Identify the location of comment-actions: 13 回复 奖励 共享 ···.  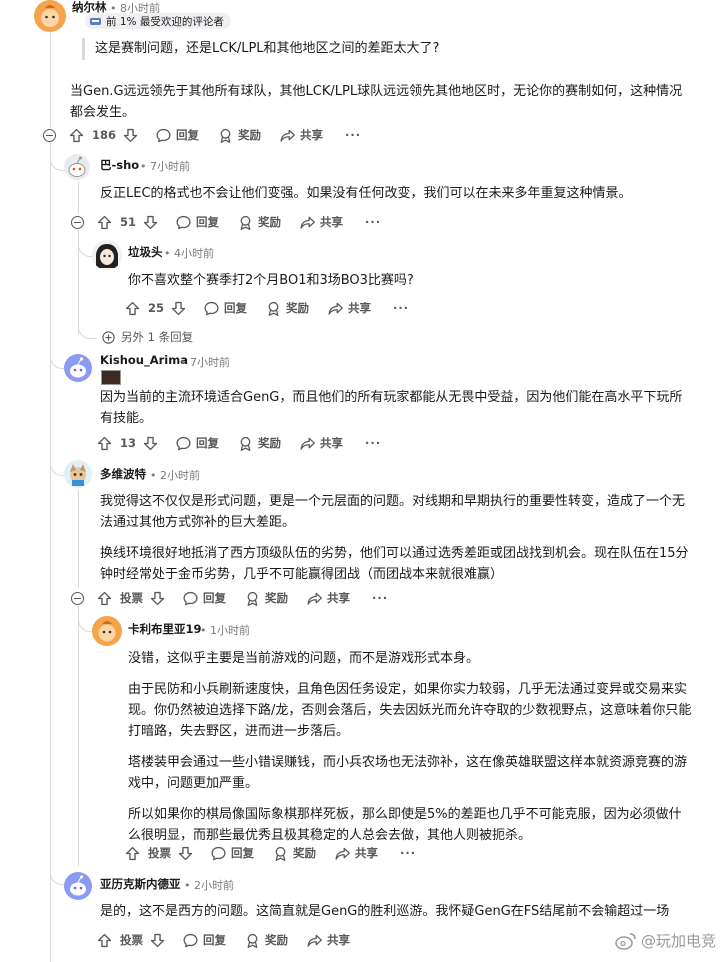
(238, 443).